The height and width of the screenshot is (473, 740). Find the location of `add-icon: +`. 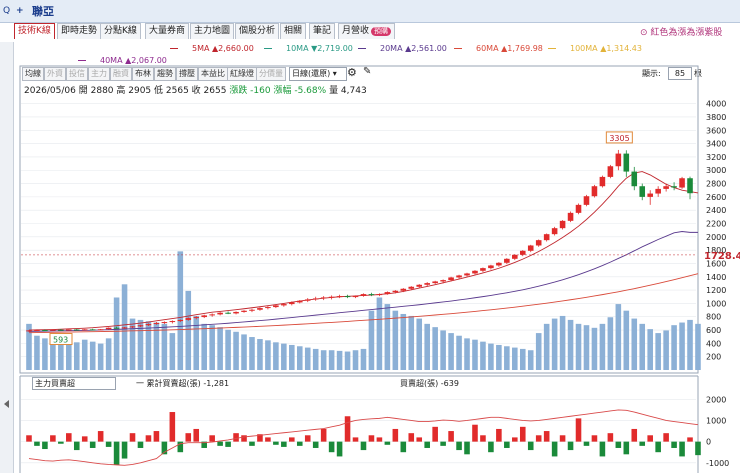

add-icon: + is located at coordinates (20, 11).